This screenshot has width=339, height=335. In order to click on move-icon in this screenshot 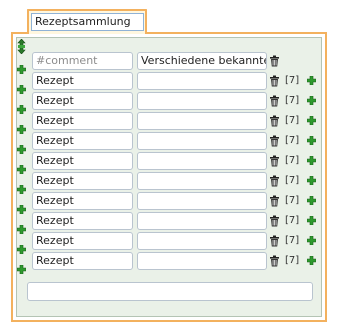, I will do `click(21, 46)`.